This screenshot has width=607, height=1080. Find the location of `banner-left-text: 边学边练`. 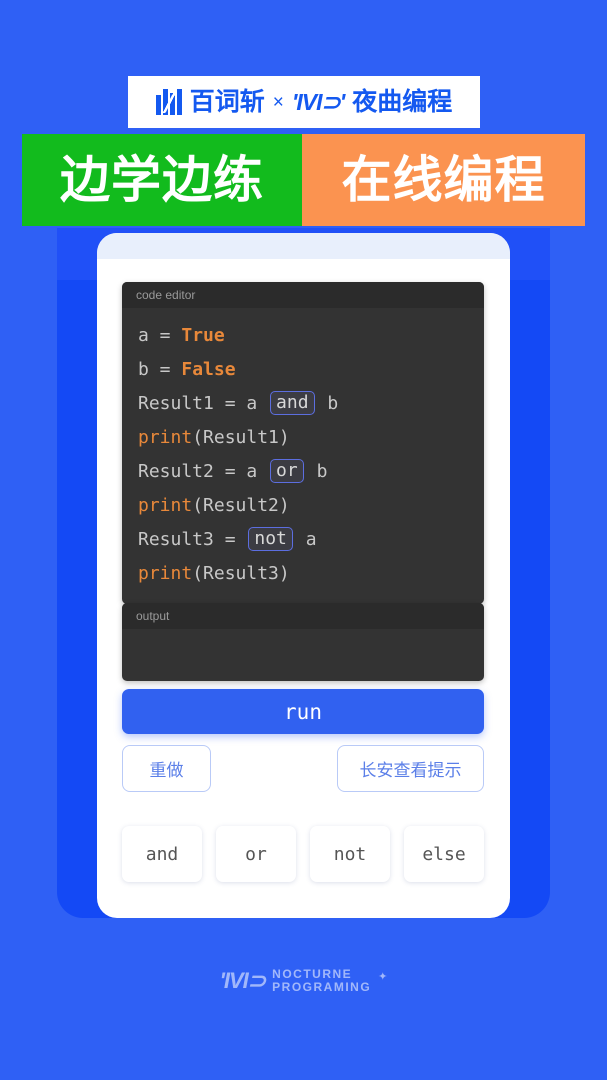

banner-left-text: 边学边练 is located at coordinates (162, 180).